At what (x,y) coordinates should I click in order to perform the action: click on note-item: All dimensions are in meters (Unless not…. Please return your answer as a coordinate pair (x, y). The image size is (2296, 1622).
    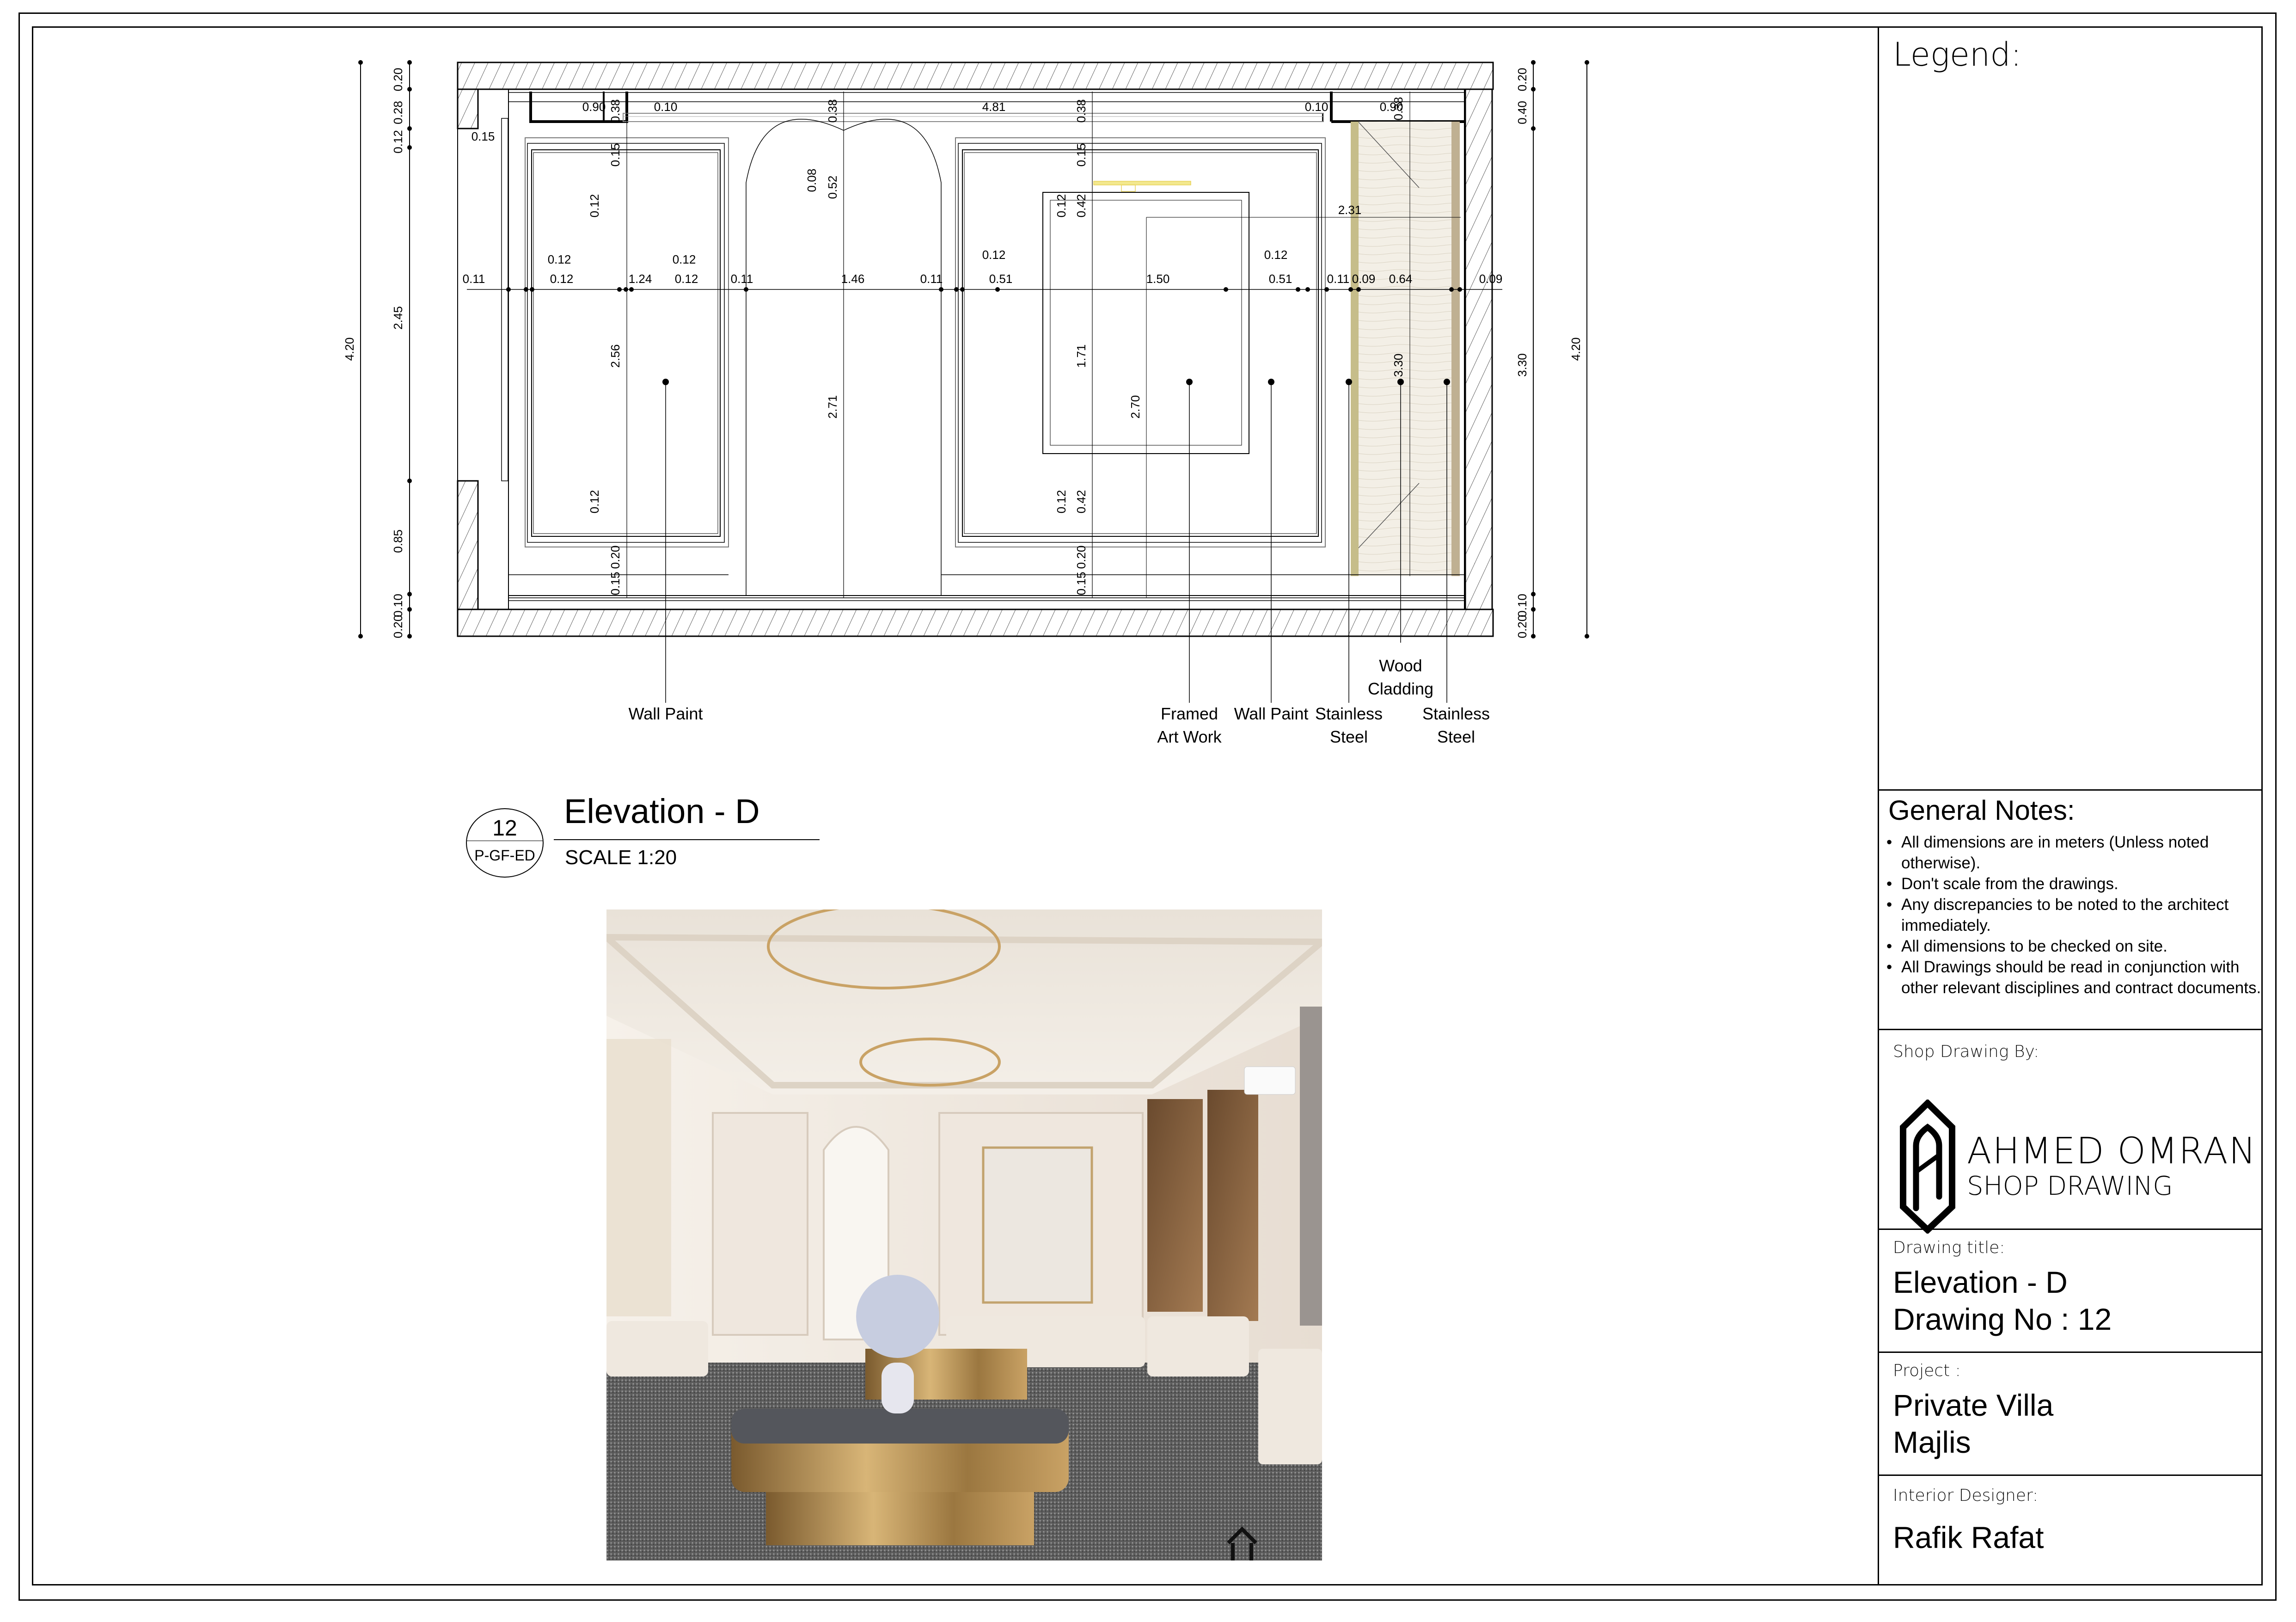
    Looking at the image, I should click on (2074, 853).